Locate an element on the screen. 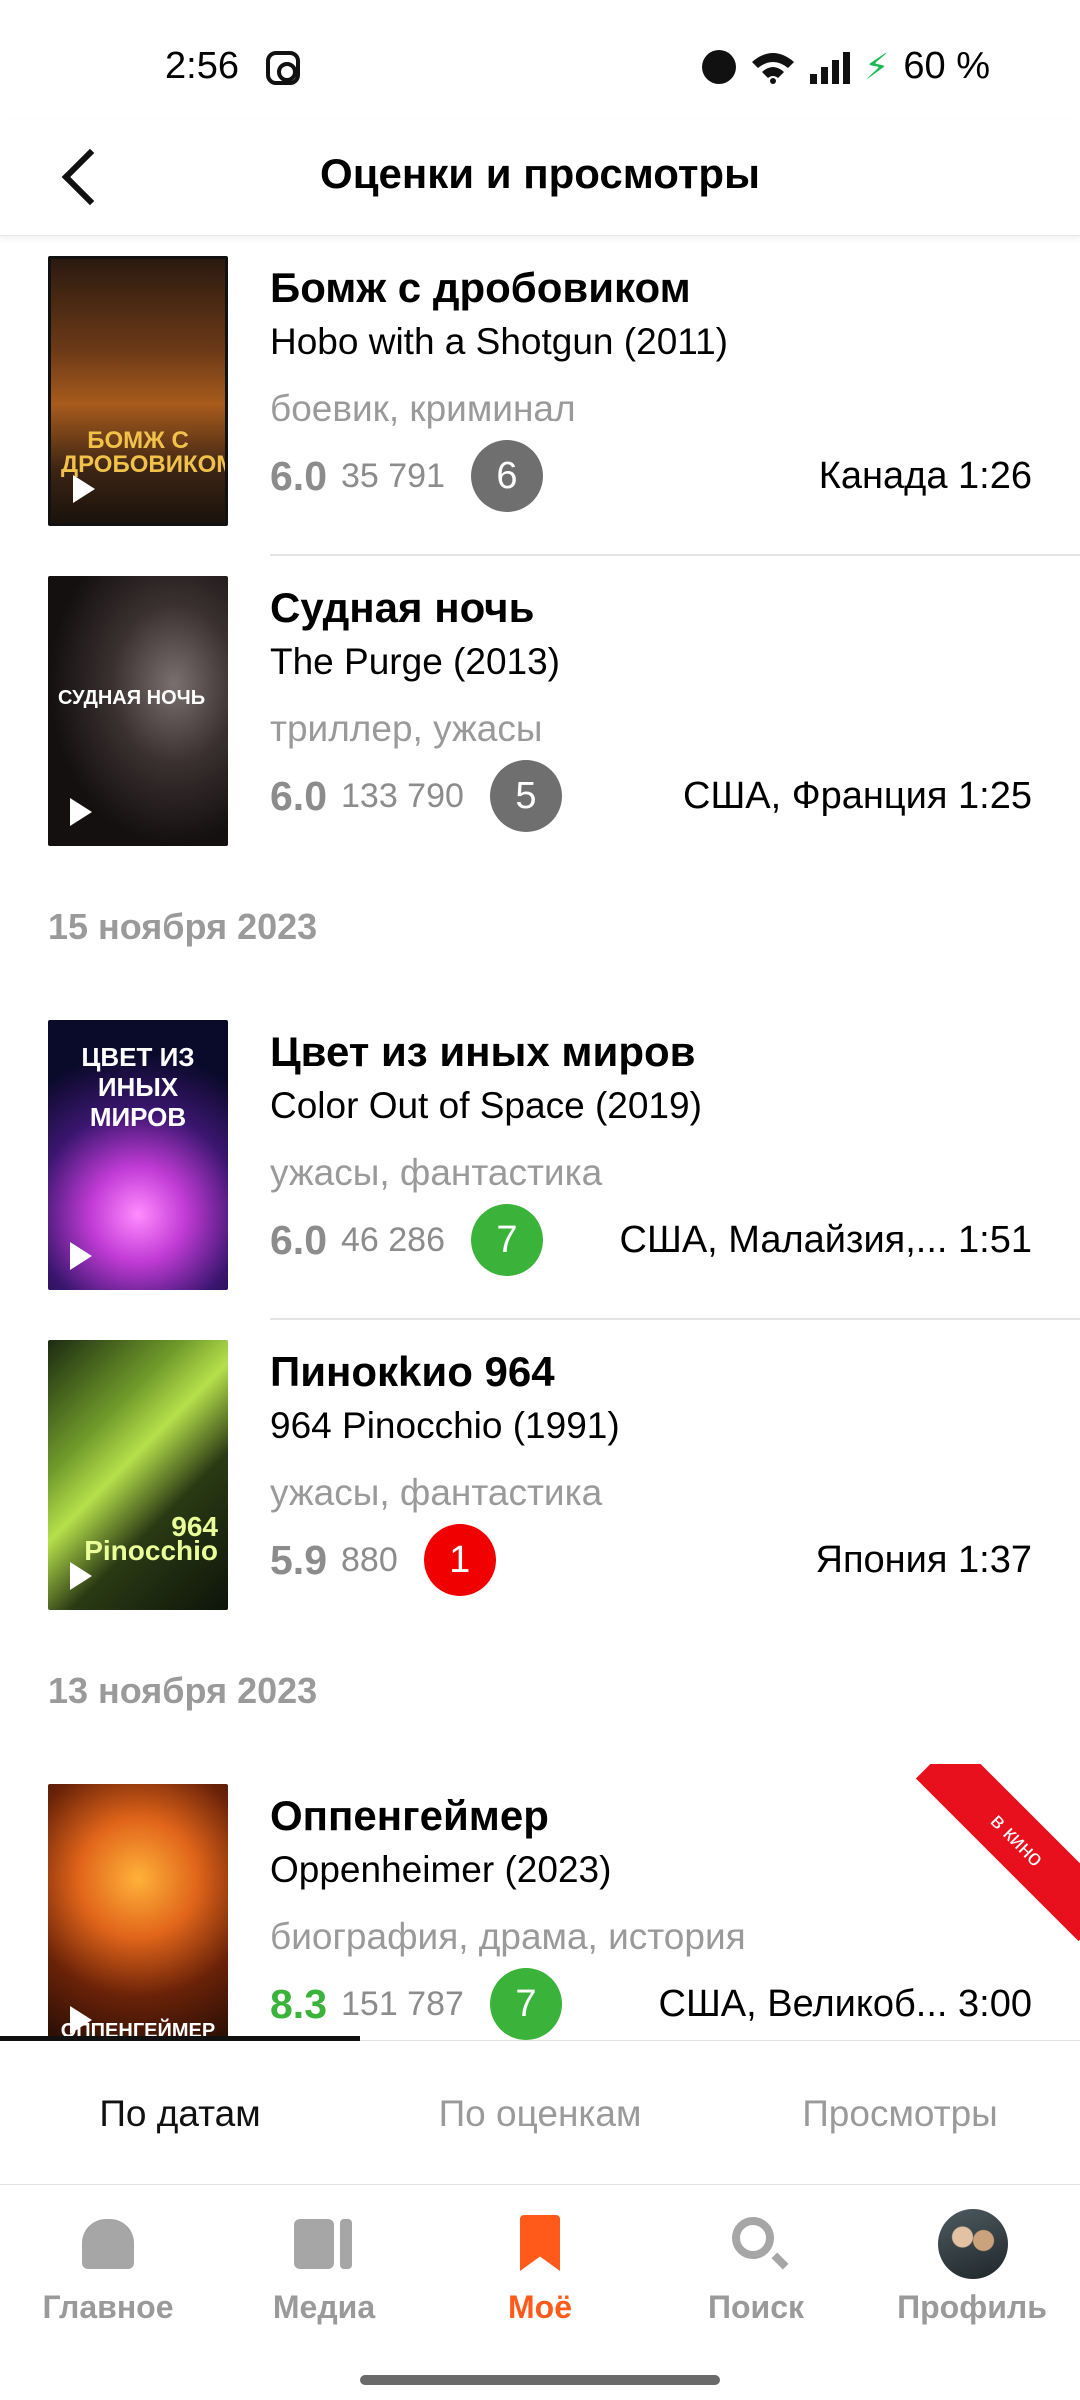 This screenshot has height=2400, width=1080. home-icon is located at coordinates (108, 2244).